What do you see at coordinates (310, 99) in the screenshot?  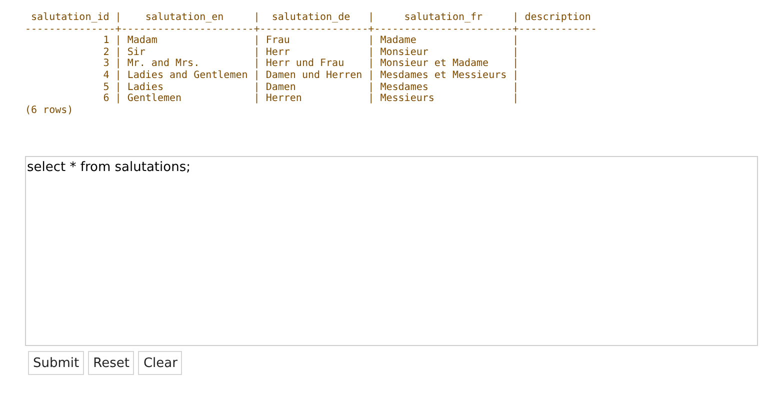 I see `output-line: 6 | Gentlemen | Herren | Messieurs |` at bounding box center [310, 99].